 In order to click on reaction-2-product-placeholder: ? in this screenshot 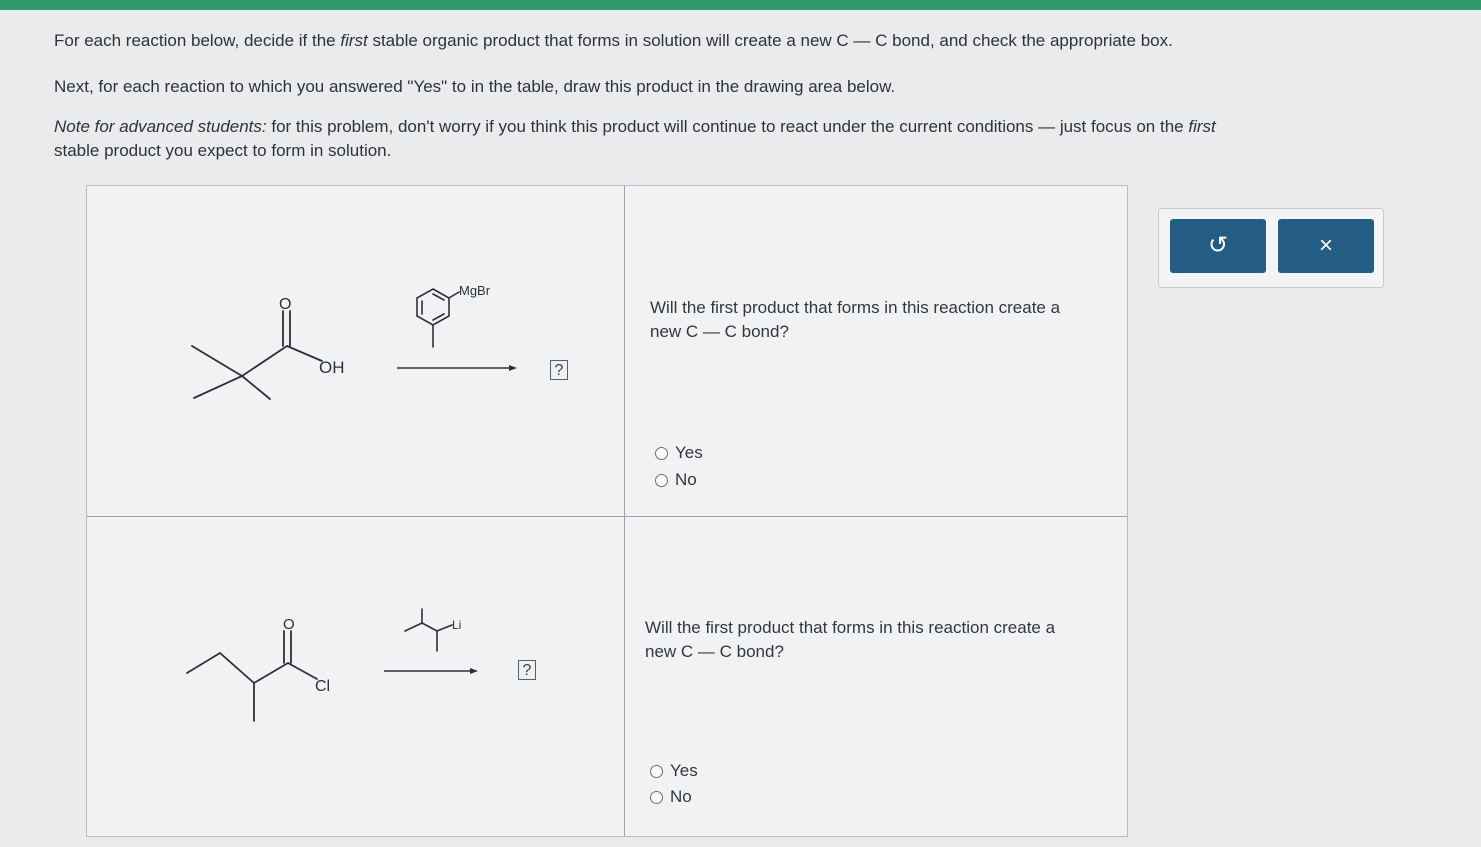, I will do `click(527, 670)`.